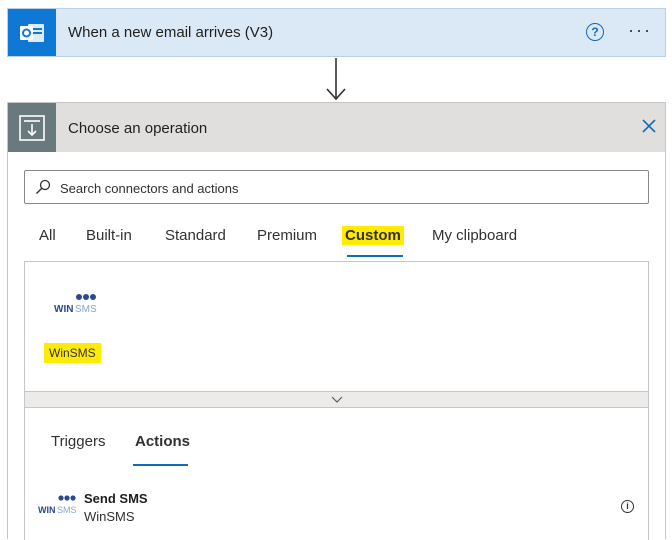 The image size is (672, 540). Describe the element at coordinates (336, 79) in the screenshot. I see `down-arrow-icon` at that location.